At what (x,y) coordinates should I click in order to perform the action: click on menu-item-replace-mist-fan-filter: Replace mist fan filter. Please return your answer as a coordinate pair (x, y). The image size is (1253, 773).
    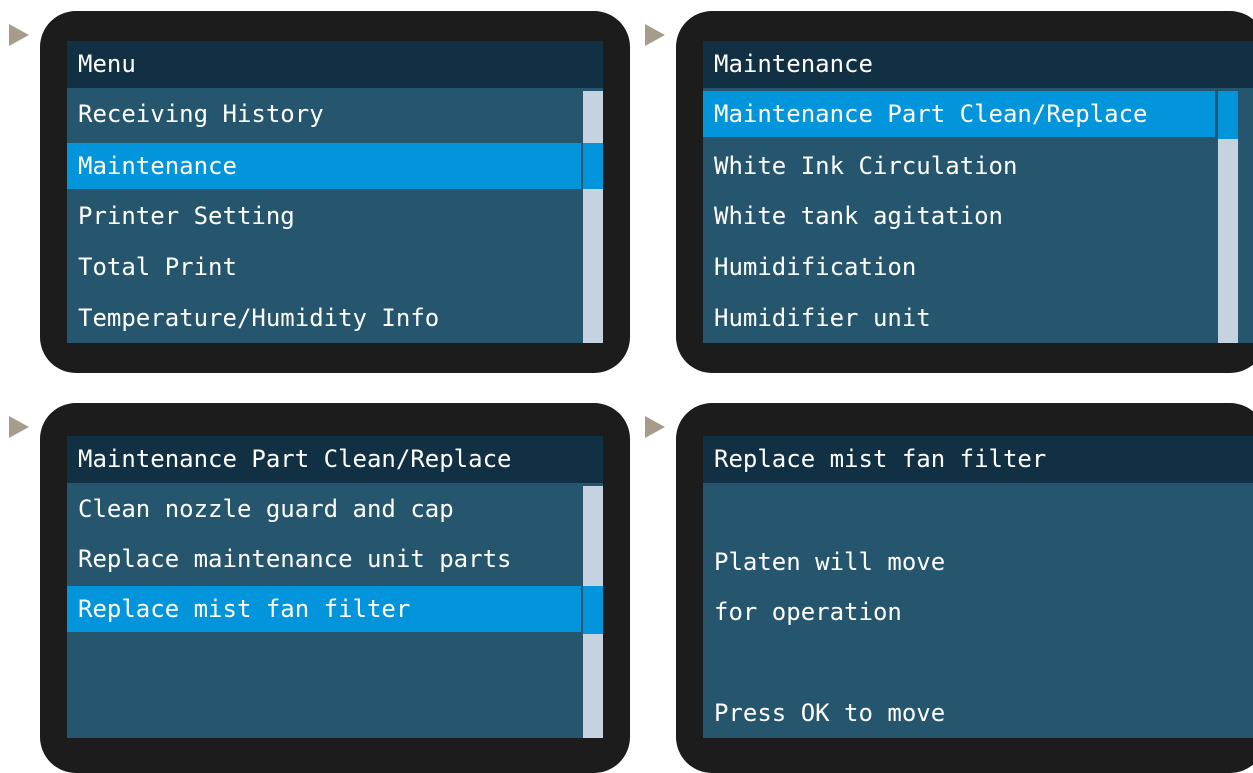
    Looking at the image, I should click on (324, 609).